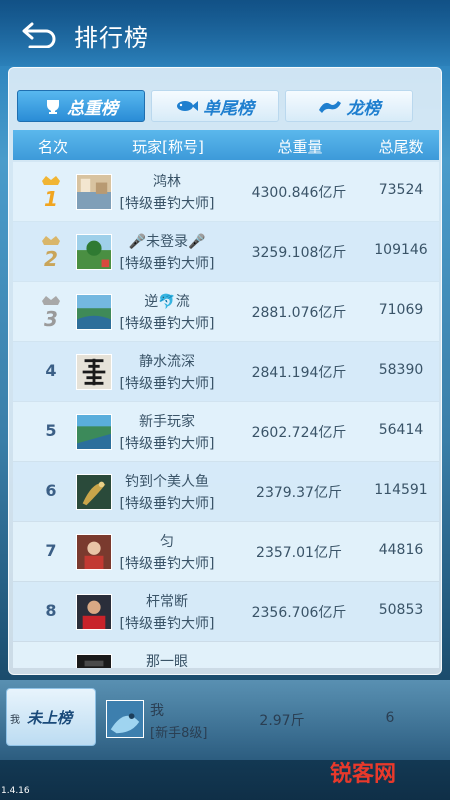 The image size is (450, 800). What do you see at coordinates (15, 720) in the screenshot?
I see `my-badge-small-label: 我` at bounding box center [15, 720].